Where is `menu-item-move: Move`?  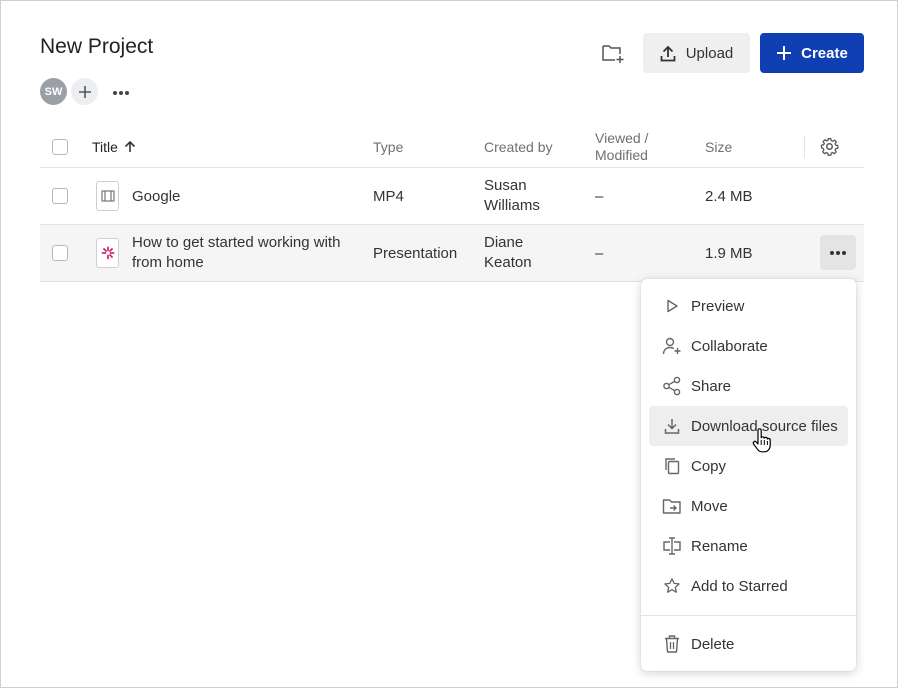
menu-item-move: Move is located at coordinates (748, 506).